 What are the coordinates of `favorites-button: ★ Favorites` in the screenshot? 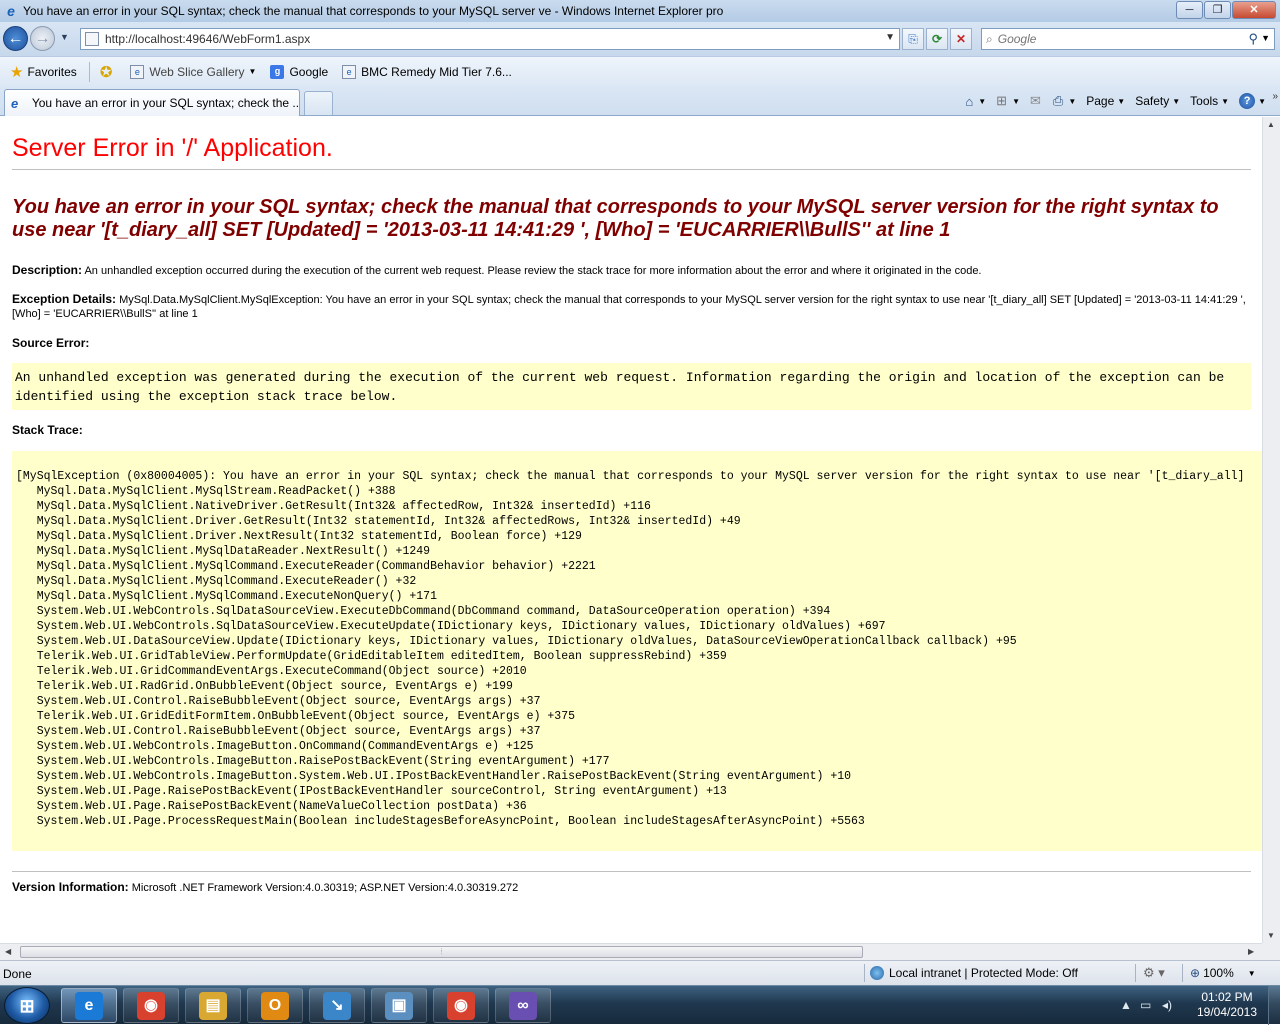 It's located at (43, 72).